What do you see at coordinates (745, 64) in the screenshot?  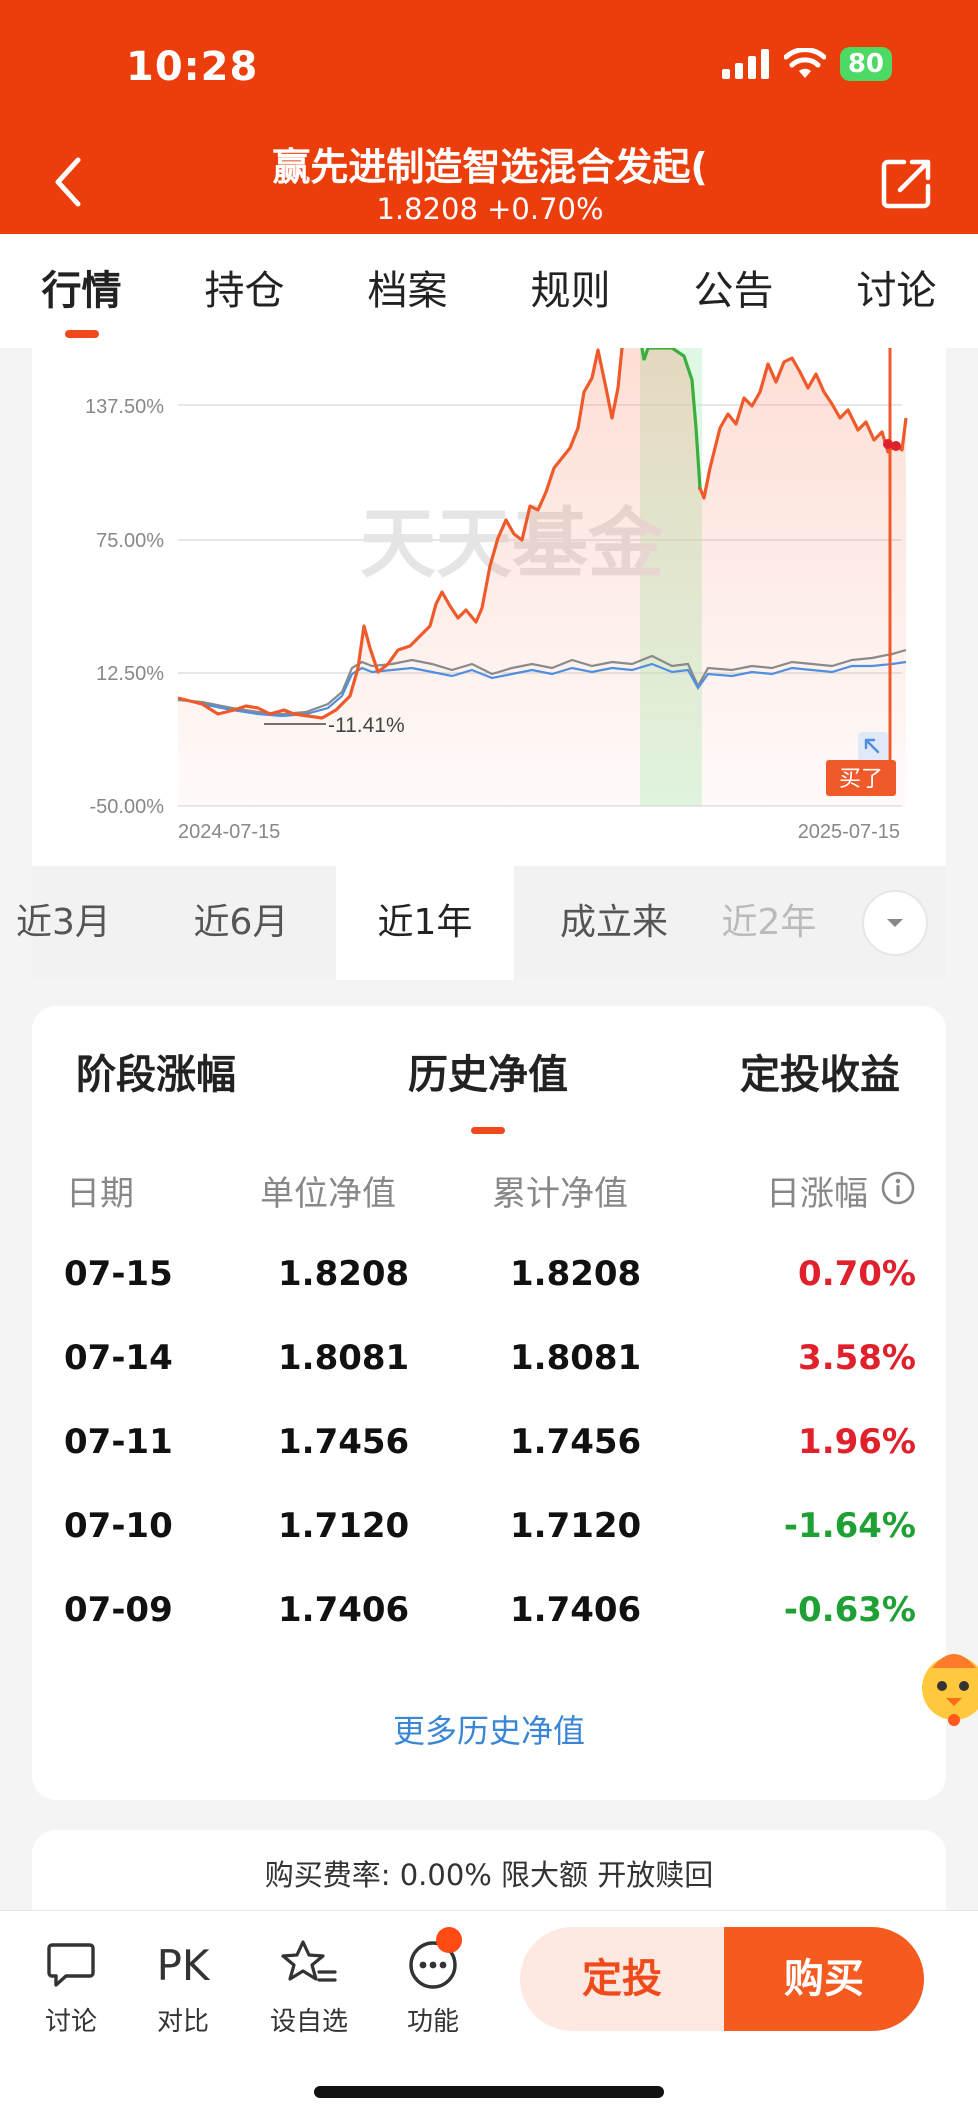 I see `signal-icon` at bounding box center [745, 64].